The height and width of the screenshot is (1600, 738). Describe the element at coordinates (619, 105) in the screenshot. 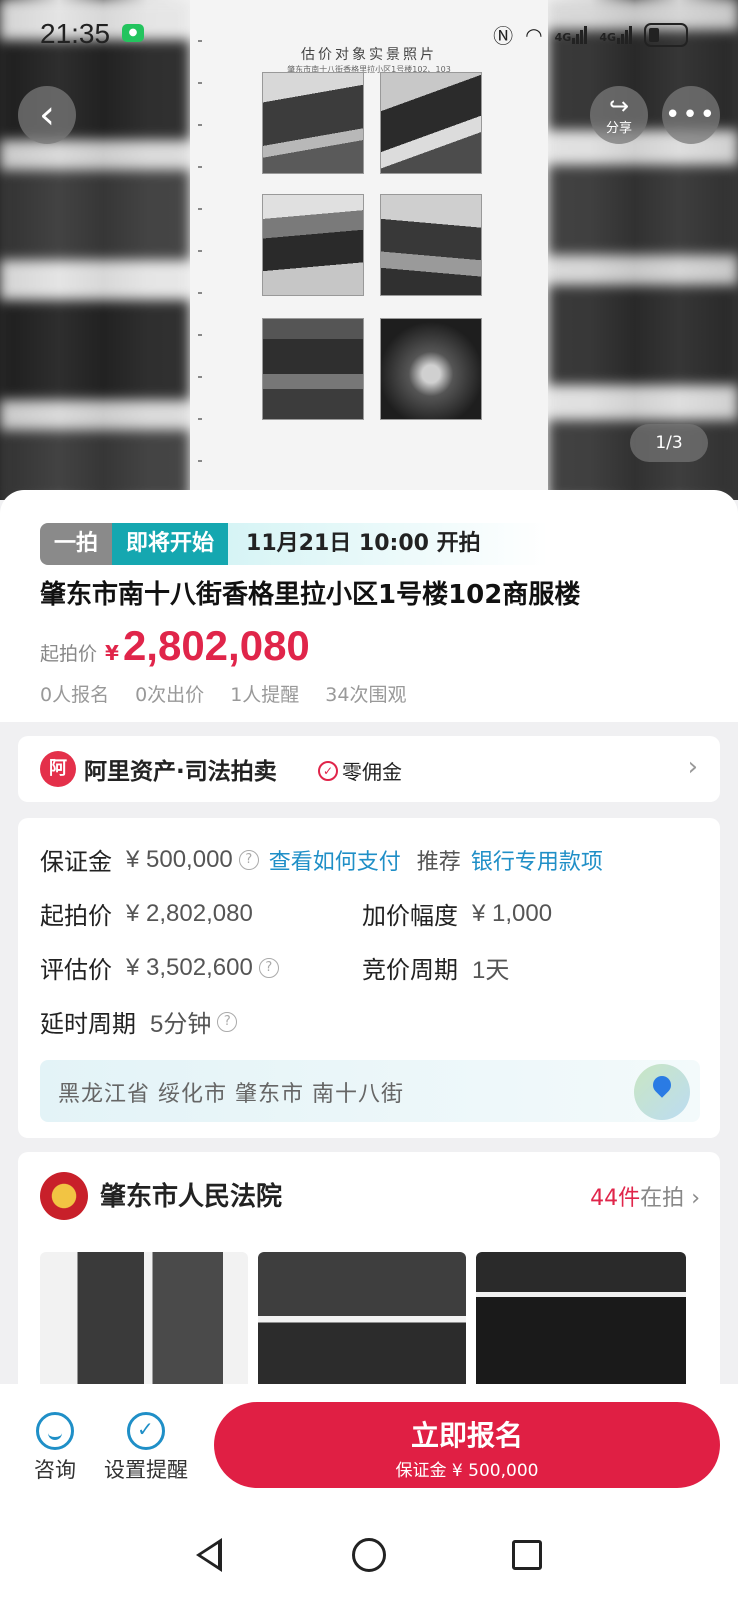

I see `share-icon: ↪` at that location.